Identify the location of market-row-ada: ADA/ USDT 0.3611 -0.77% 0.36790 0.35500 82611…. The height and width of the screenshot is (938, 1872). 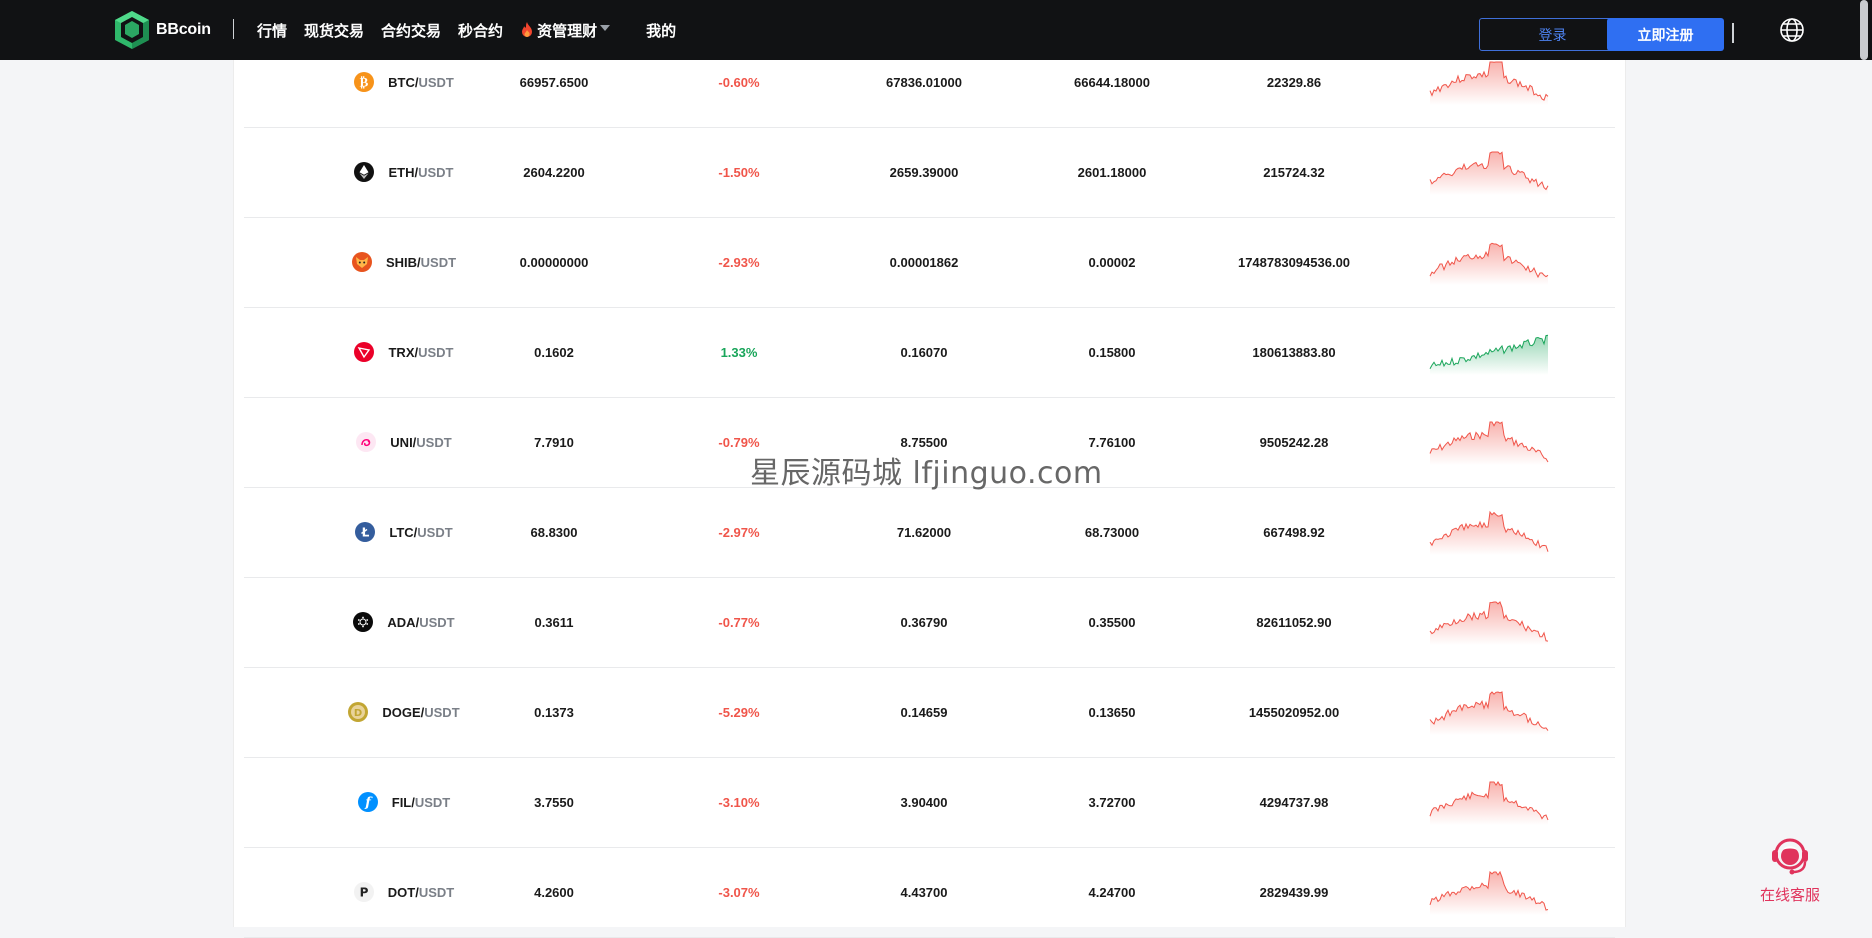
(929, 622).